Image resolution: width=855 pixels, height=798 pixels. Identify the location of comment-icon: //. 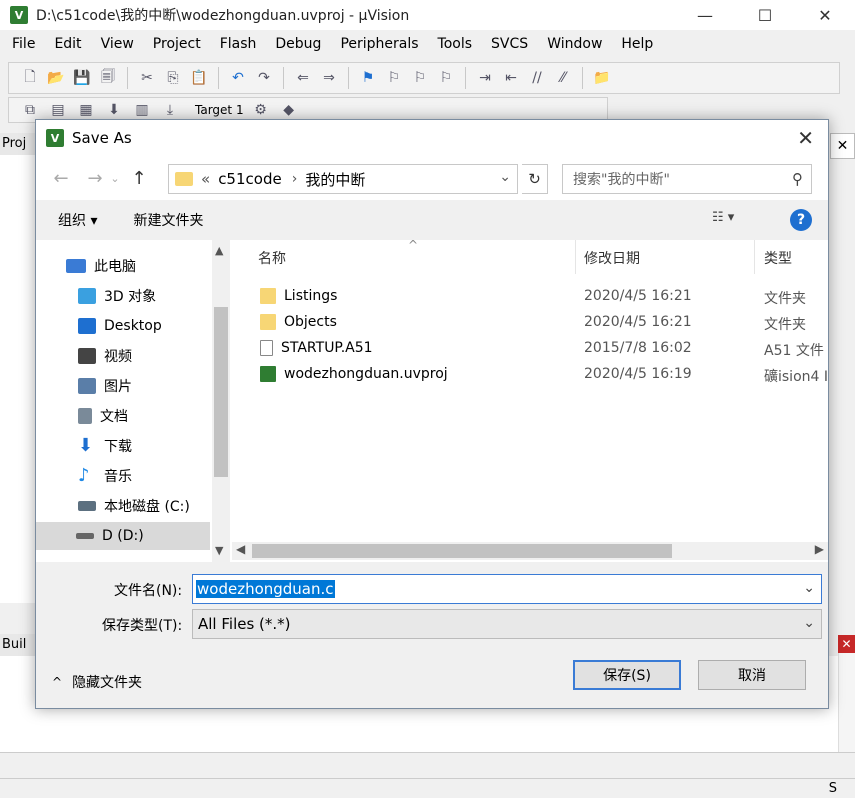
(537, 78).